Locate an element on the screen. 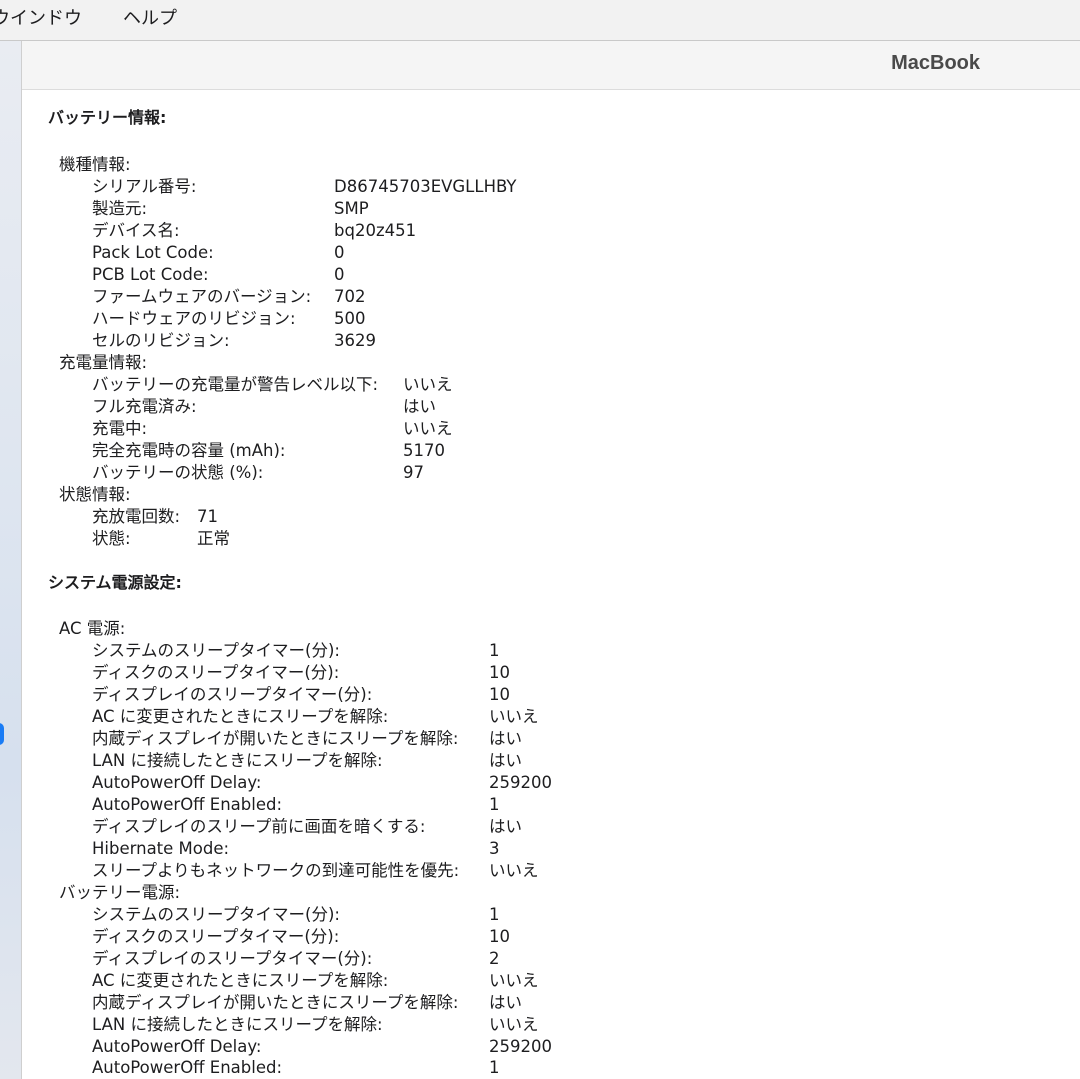 This screenshot has height=1079, width=1080. row-key: セルのリビジョン: is located at coordinates (161, 340).